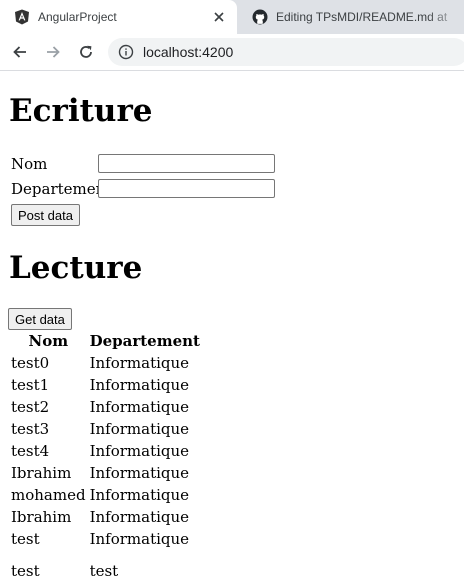 This screenshot has width=464, height=580. Describe the element at coordinates (118, 17) in the screenshot. I see `tab-angularproject: AngularProject` at that location.